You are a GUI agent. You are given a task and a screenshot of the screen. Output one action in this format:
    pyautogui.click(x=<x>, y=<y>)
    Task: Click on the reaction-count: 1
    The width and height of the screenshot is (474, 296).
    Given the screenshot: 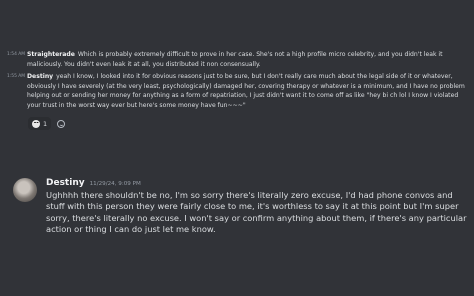 What is the action you would take?
    pyautogui.click(x=45, y=123)
    